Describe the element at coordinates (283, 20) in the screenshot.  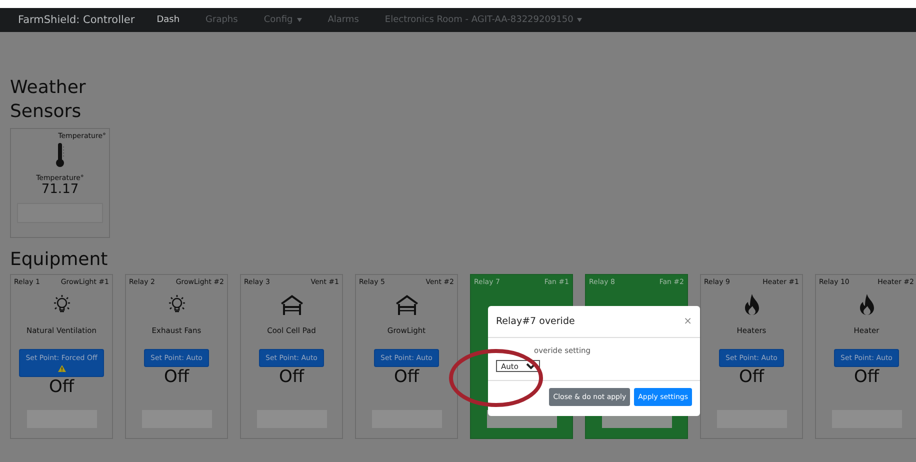
I see `nav-dropdown: Config` at that location.